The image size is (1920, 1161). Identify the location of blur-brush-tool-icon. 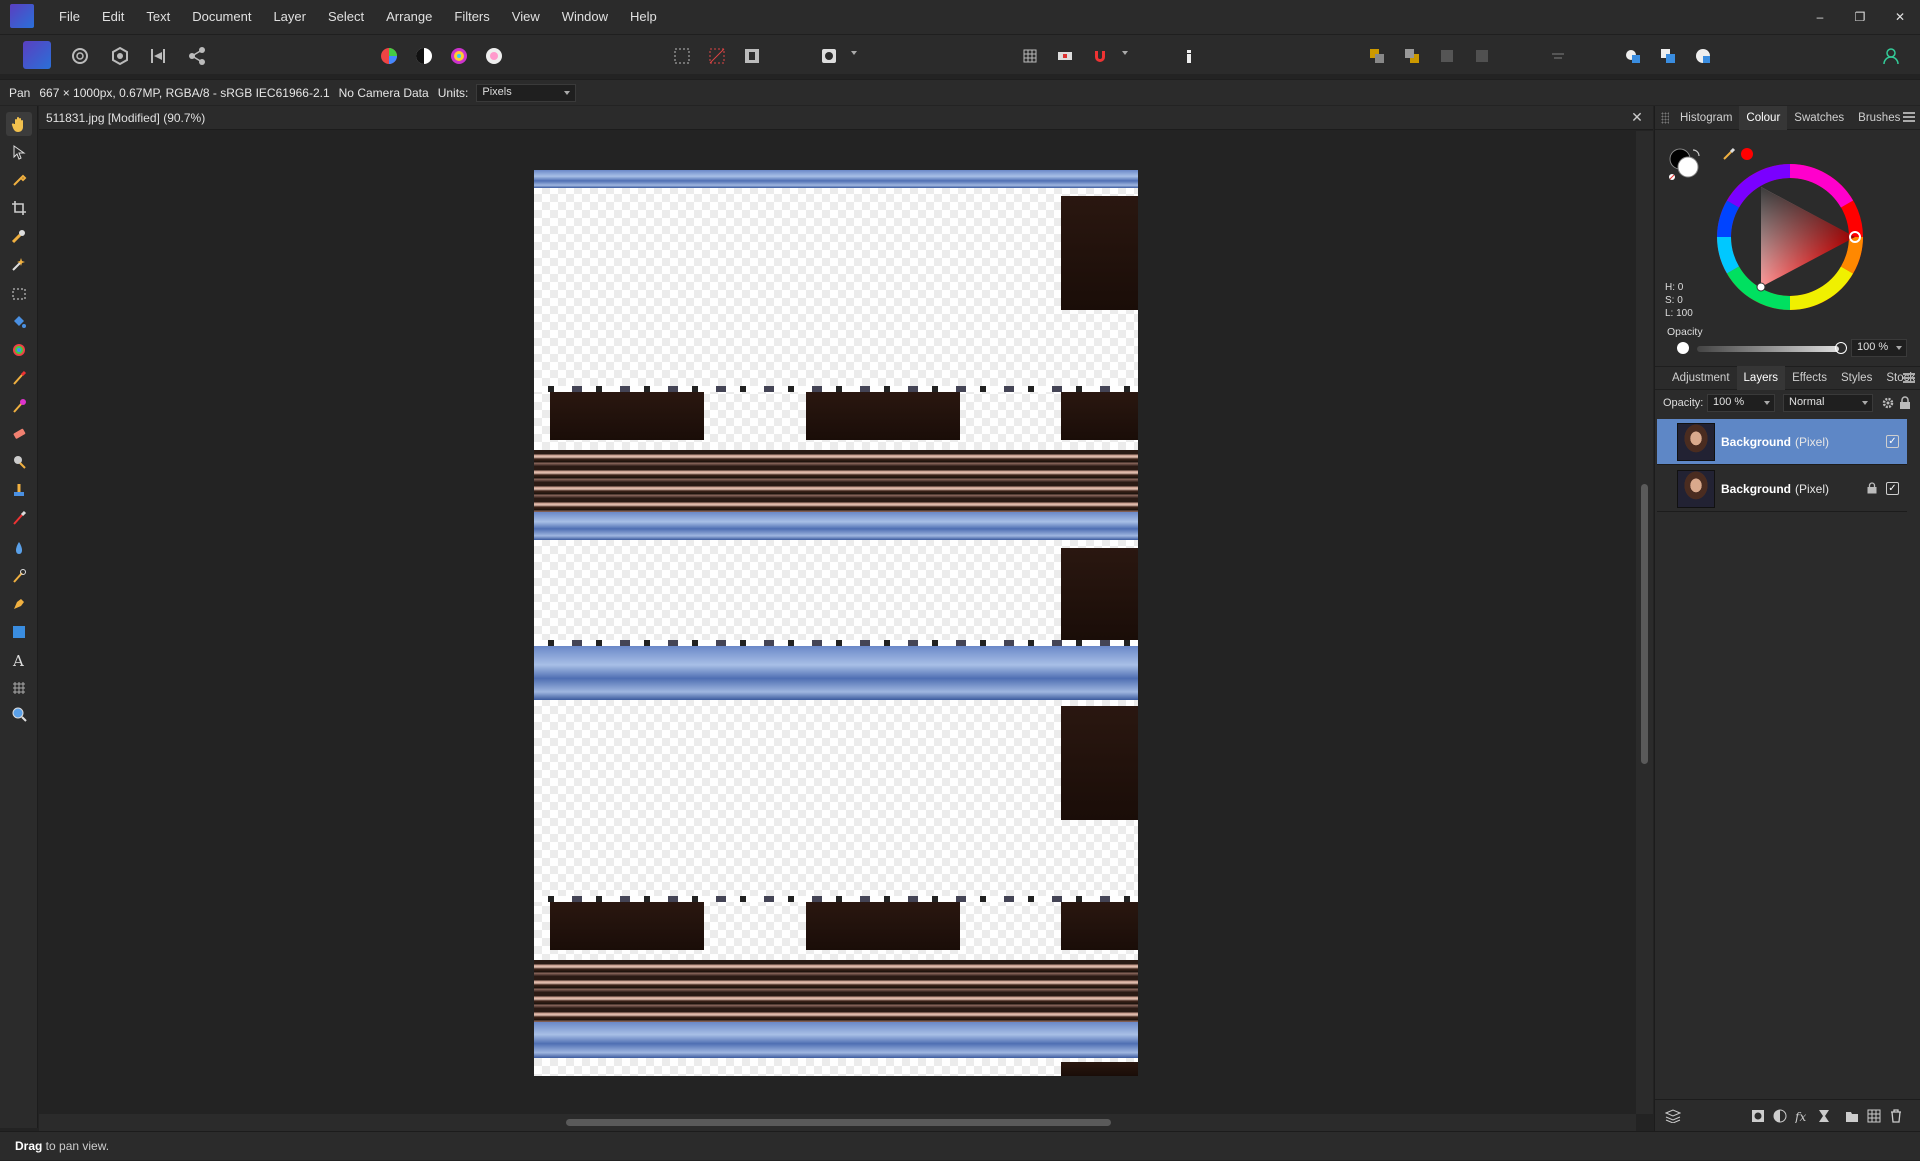
(19, 548).